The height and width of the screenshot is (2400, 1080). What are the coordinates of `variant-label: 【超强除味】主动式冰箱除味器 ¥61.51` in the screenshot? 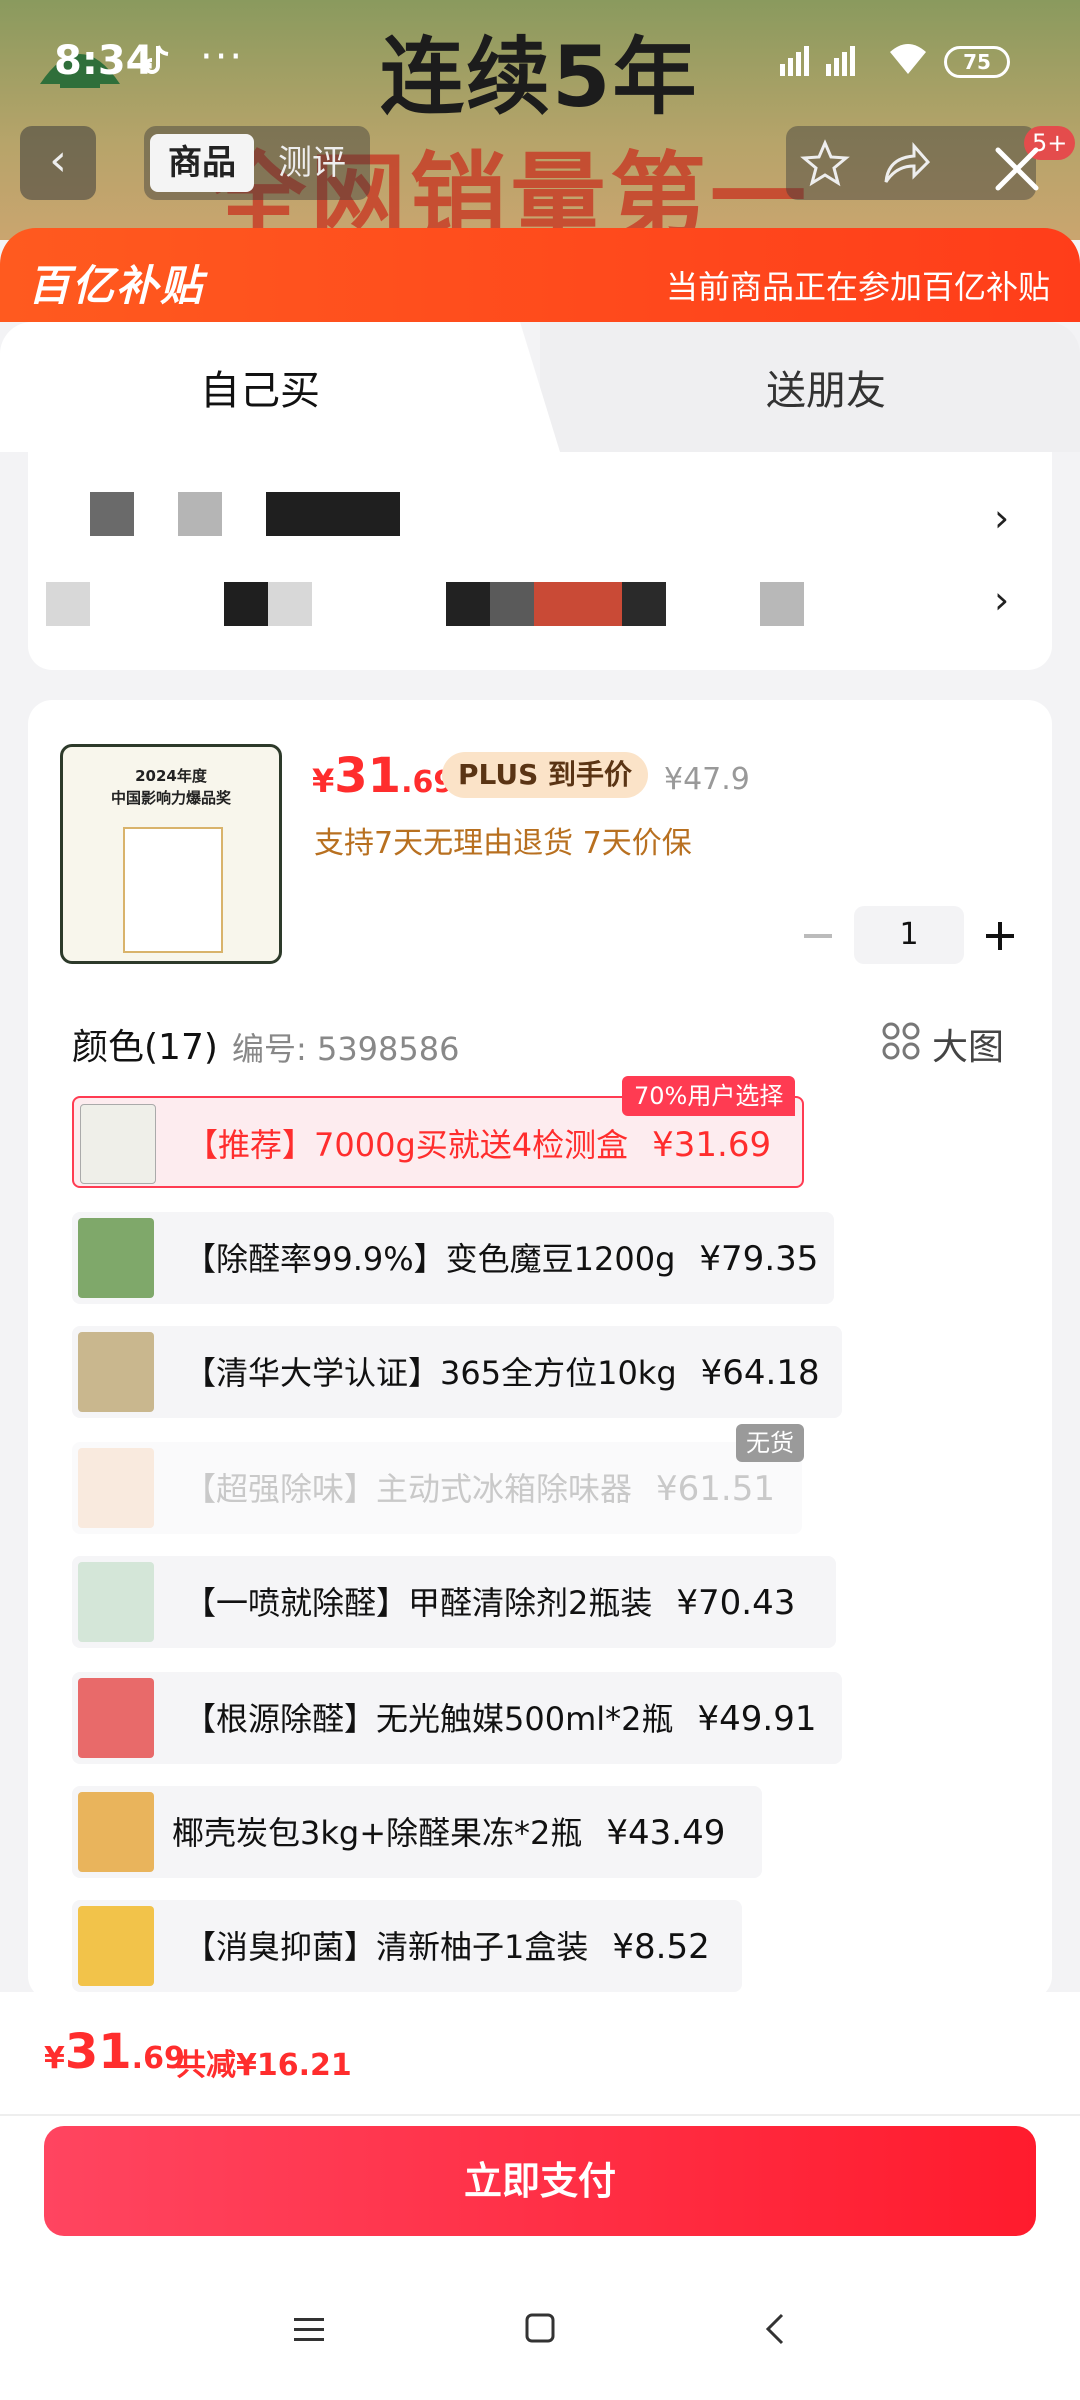 It's located at (479, 1489).